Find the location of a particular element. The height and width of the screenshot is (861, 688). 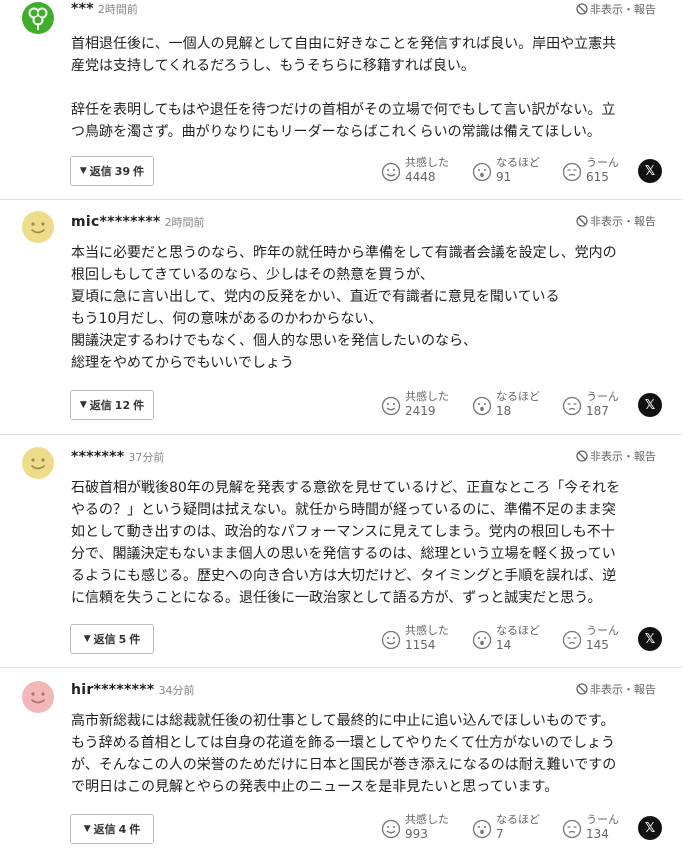

hmm-reaction: うーん 615 is located at coordinates (590, 170).